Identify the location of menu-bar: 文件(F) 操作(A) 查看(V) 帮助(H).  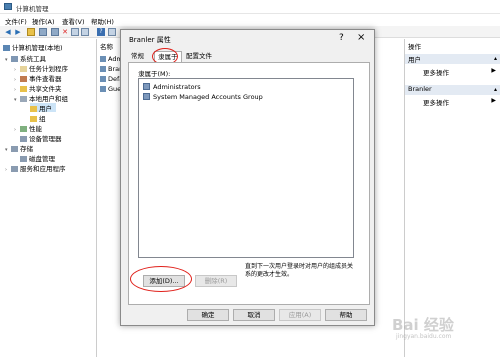
(250, 20).